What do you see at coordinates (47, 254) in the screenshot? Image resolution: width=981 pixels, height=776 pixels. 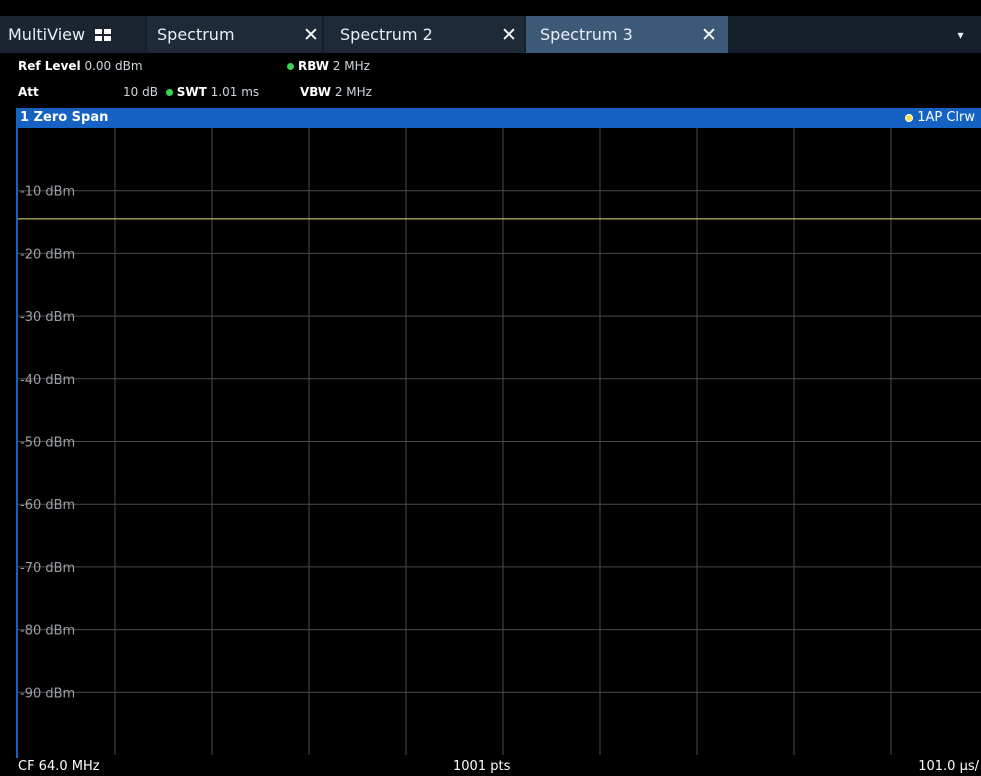 I see `y-tick-label: -20 dBm` at bounding box center [47, 254].